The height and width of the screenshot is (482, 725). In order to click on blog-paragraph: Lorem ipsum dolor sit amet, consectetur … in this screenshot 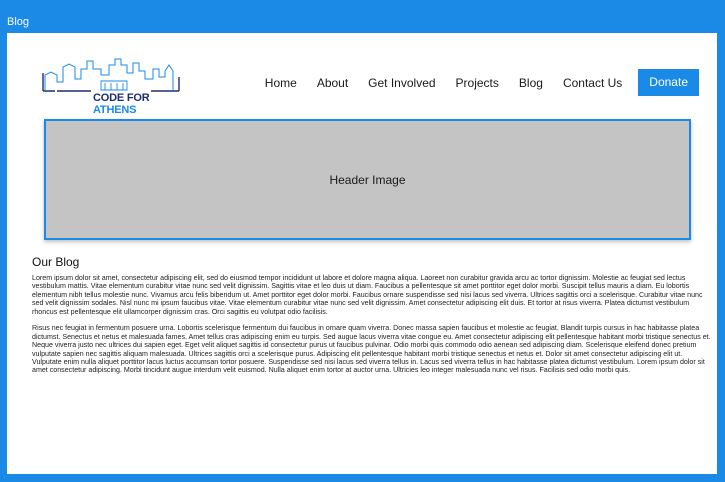, I will do `click(367, 295)`.